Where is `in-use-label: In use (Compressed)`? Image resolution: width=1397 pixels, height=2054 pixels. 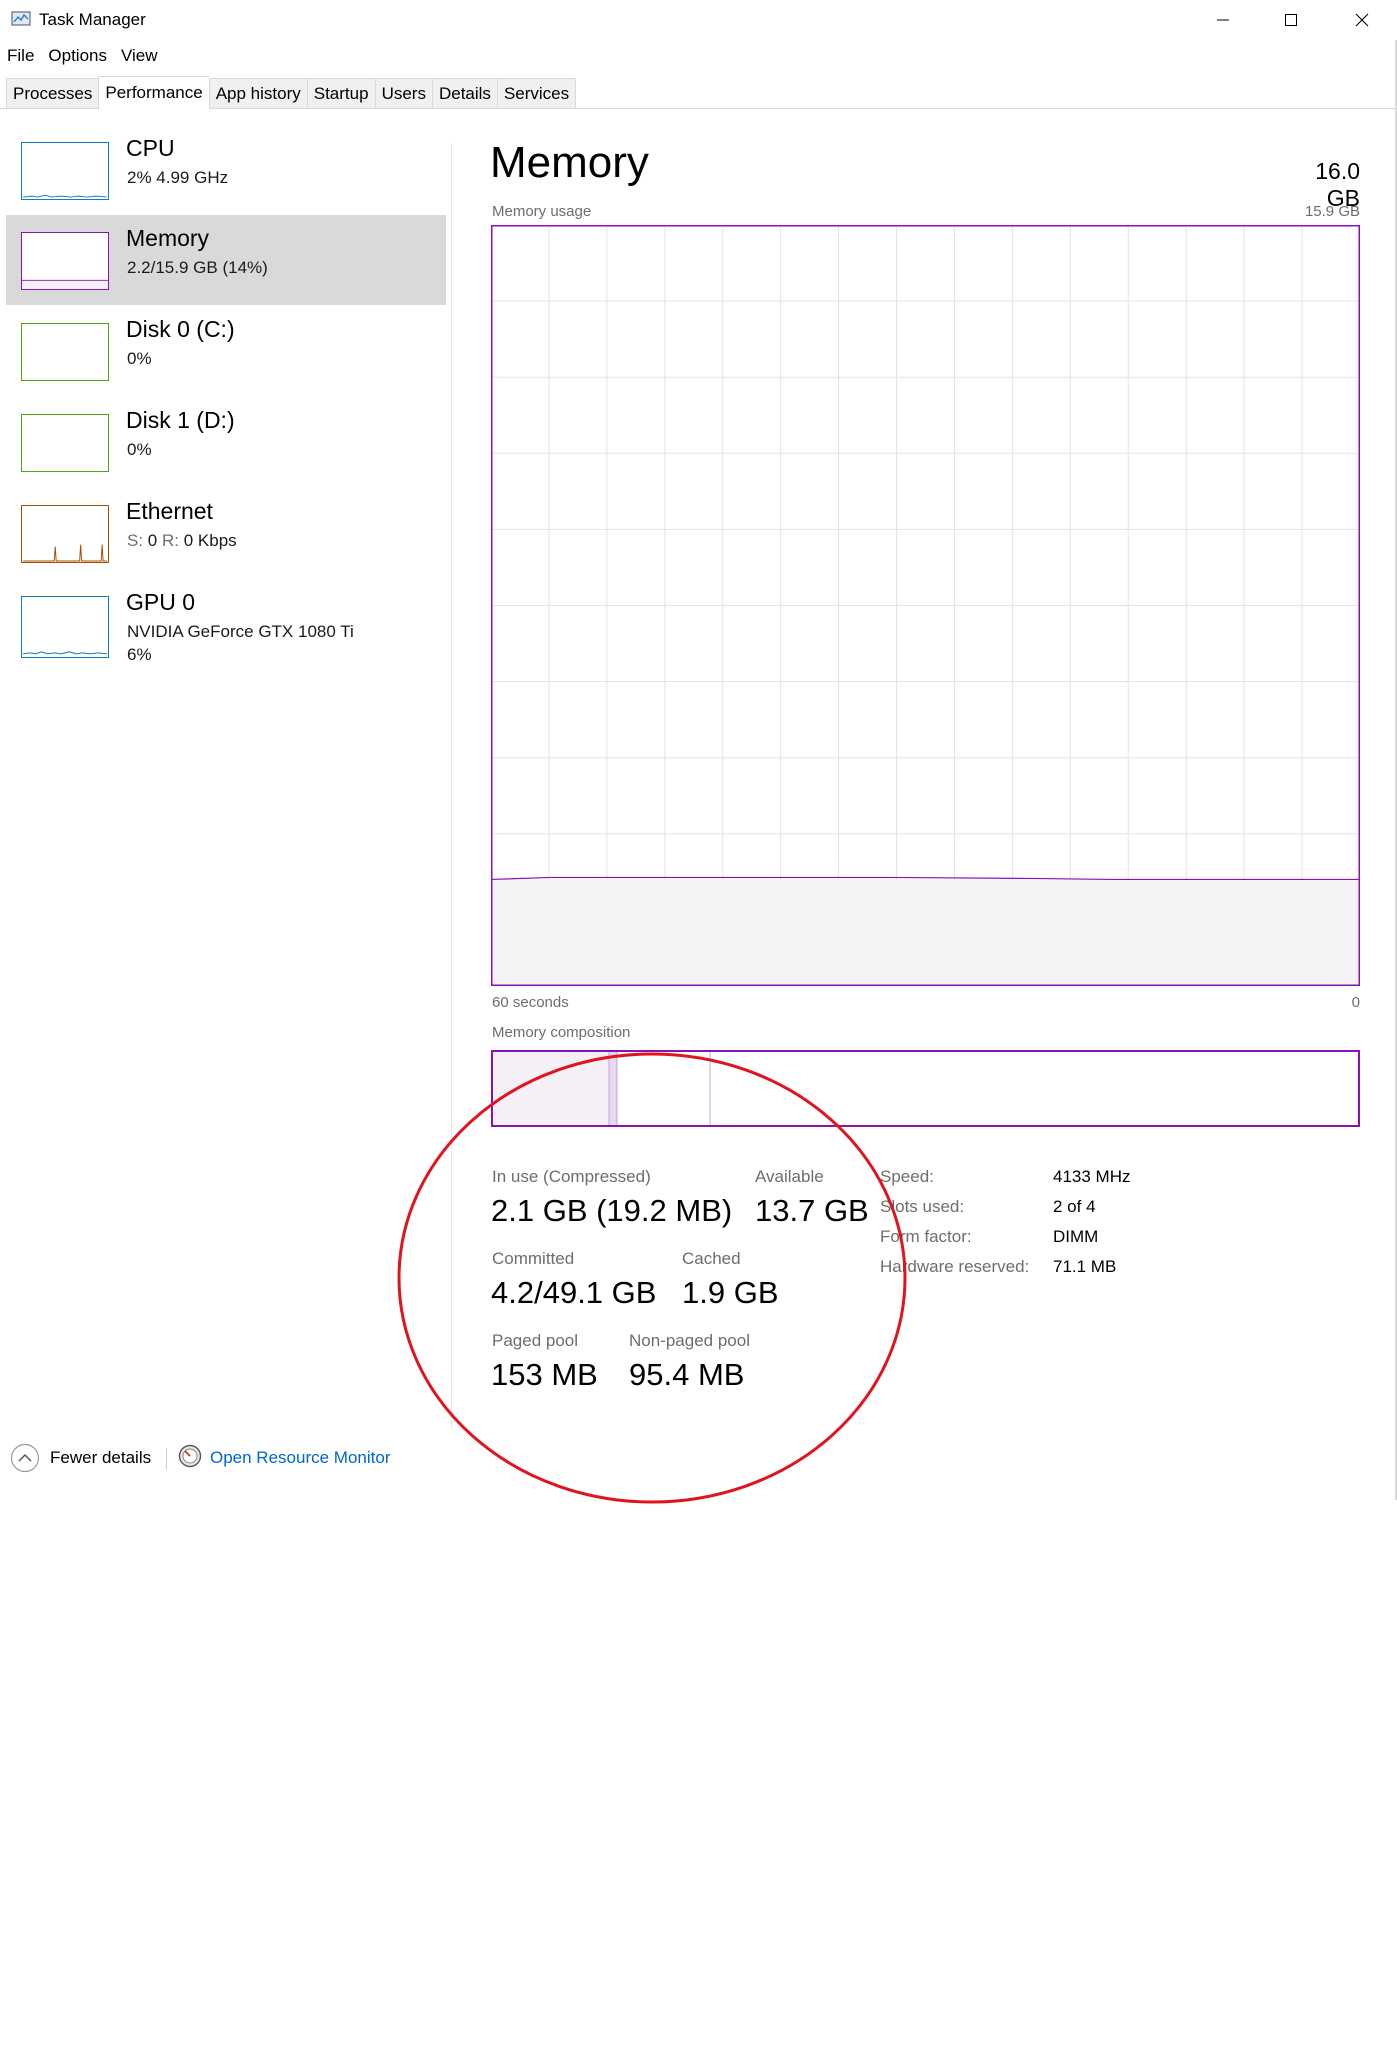 in-use-label: In use (Compressed) is located at coordinates (571, 1176).